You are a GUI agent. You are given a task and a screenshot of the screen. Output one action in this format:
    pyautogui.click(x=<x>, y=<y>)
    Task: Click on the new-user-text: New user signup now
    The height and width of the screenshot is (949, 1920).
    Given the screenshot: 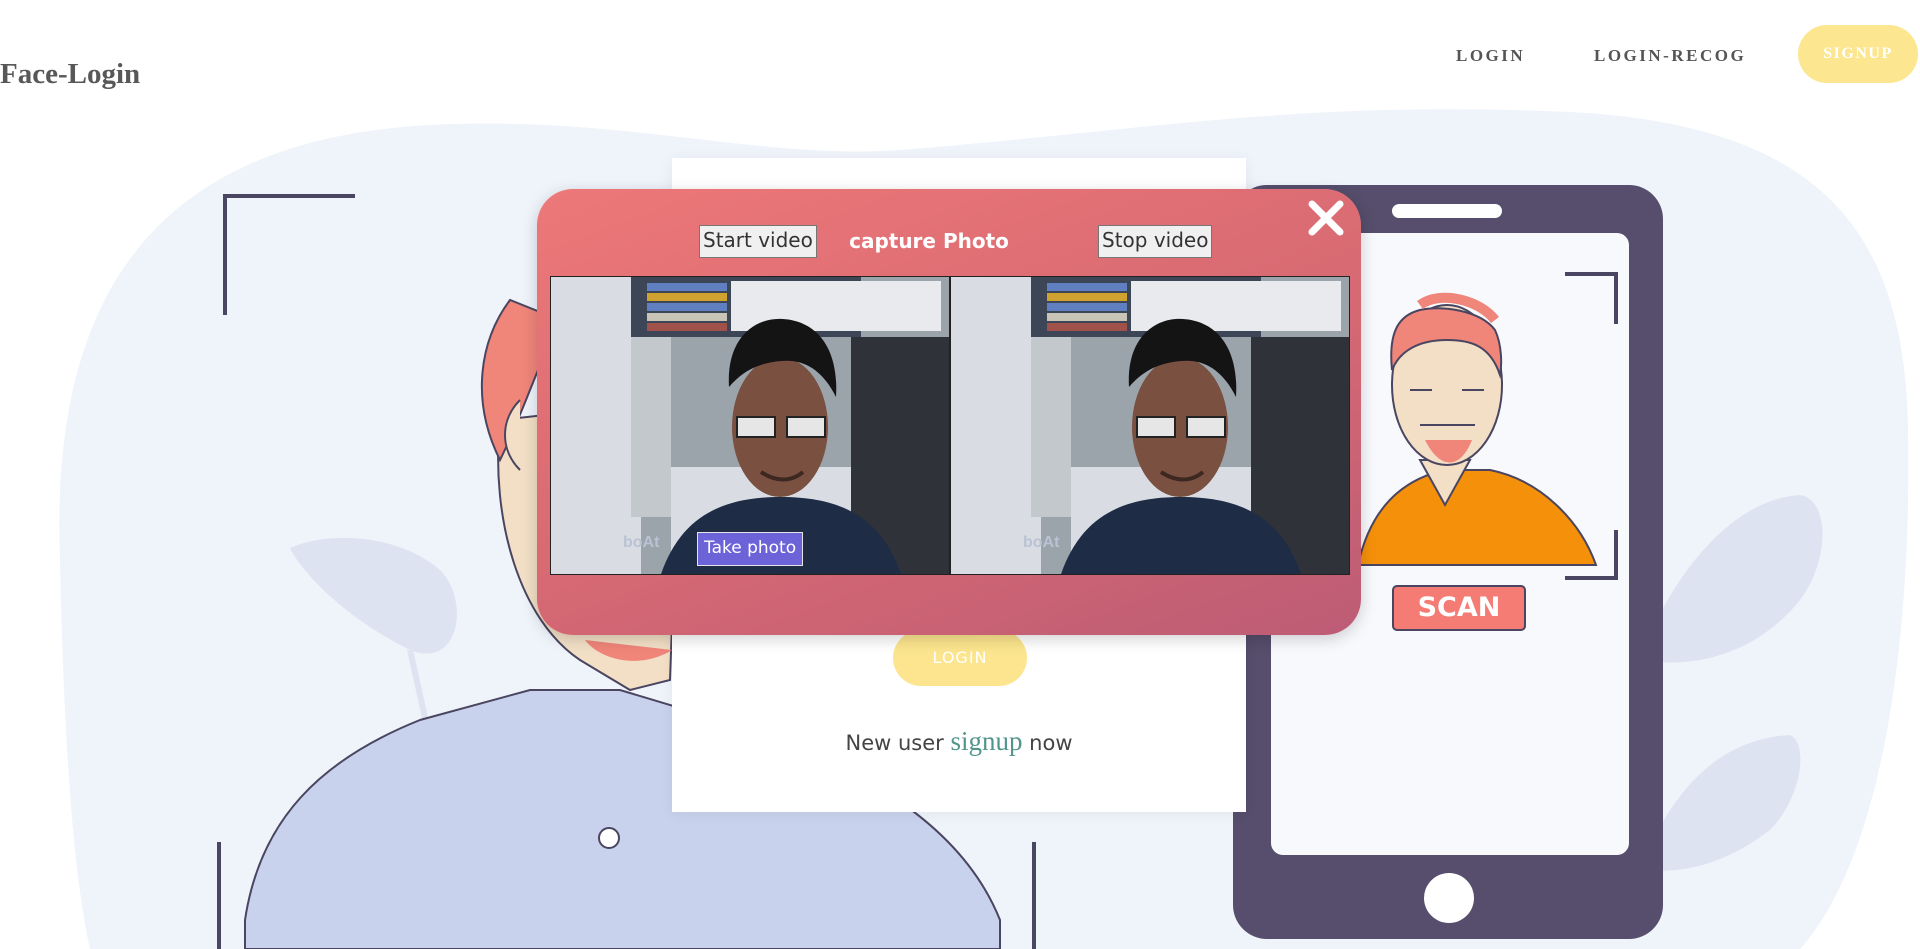 What is the action you would take?
    pyautogui.click(x=959, y=741)
    